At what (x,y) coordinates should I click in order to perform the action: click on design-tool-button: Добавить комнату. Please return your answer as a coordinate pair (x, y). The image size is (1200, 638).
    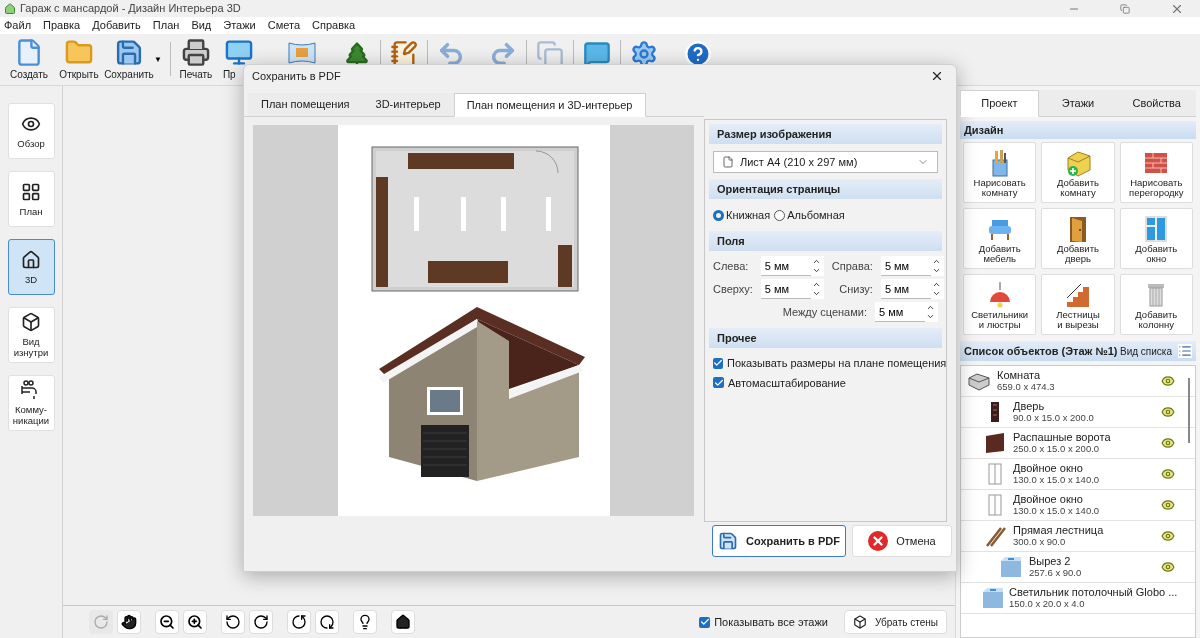
    Looking at the image, I should click on (1078, 172).